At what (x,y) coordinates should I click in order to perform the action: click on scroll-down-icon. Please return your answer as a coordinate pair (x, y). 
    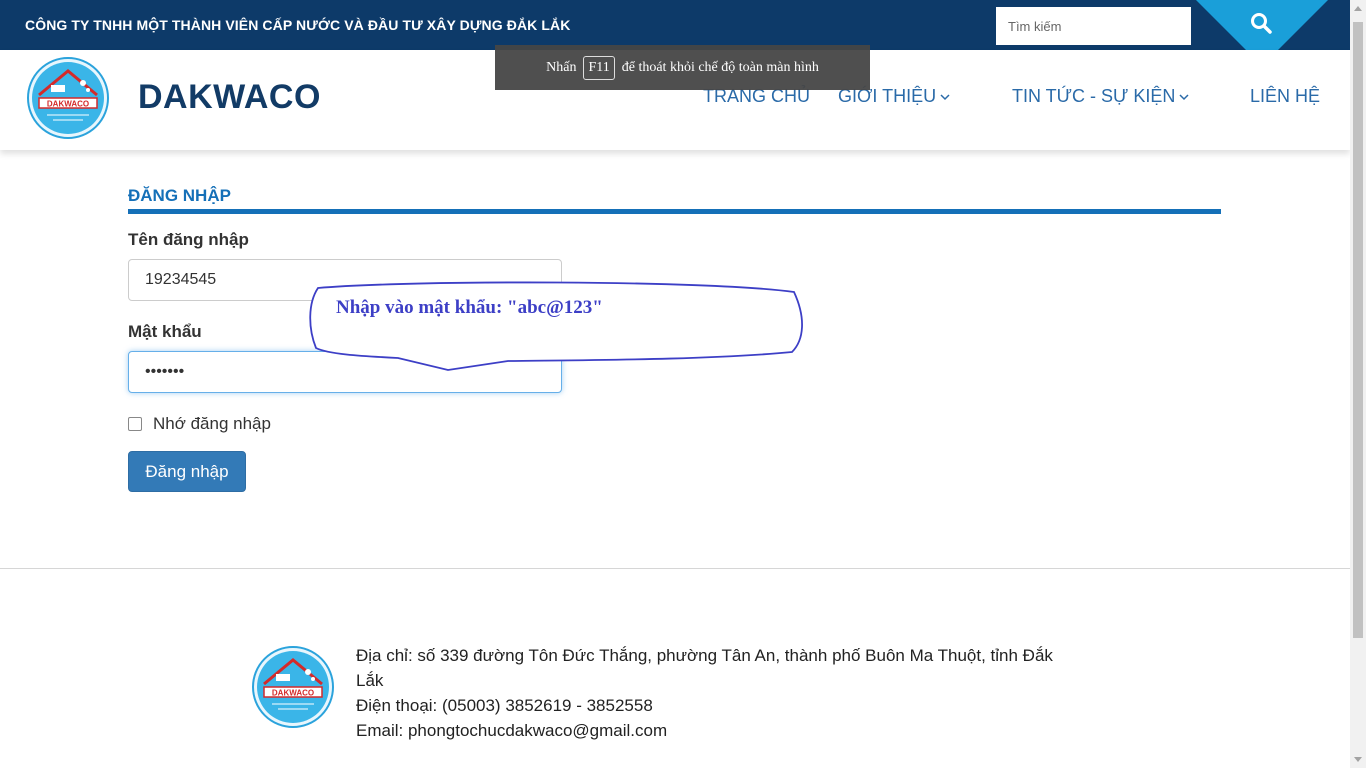
    Looking at the image, I should click on (1358, 759).